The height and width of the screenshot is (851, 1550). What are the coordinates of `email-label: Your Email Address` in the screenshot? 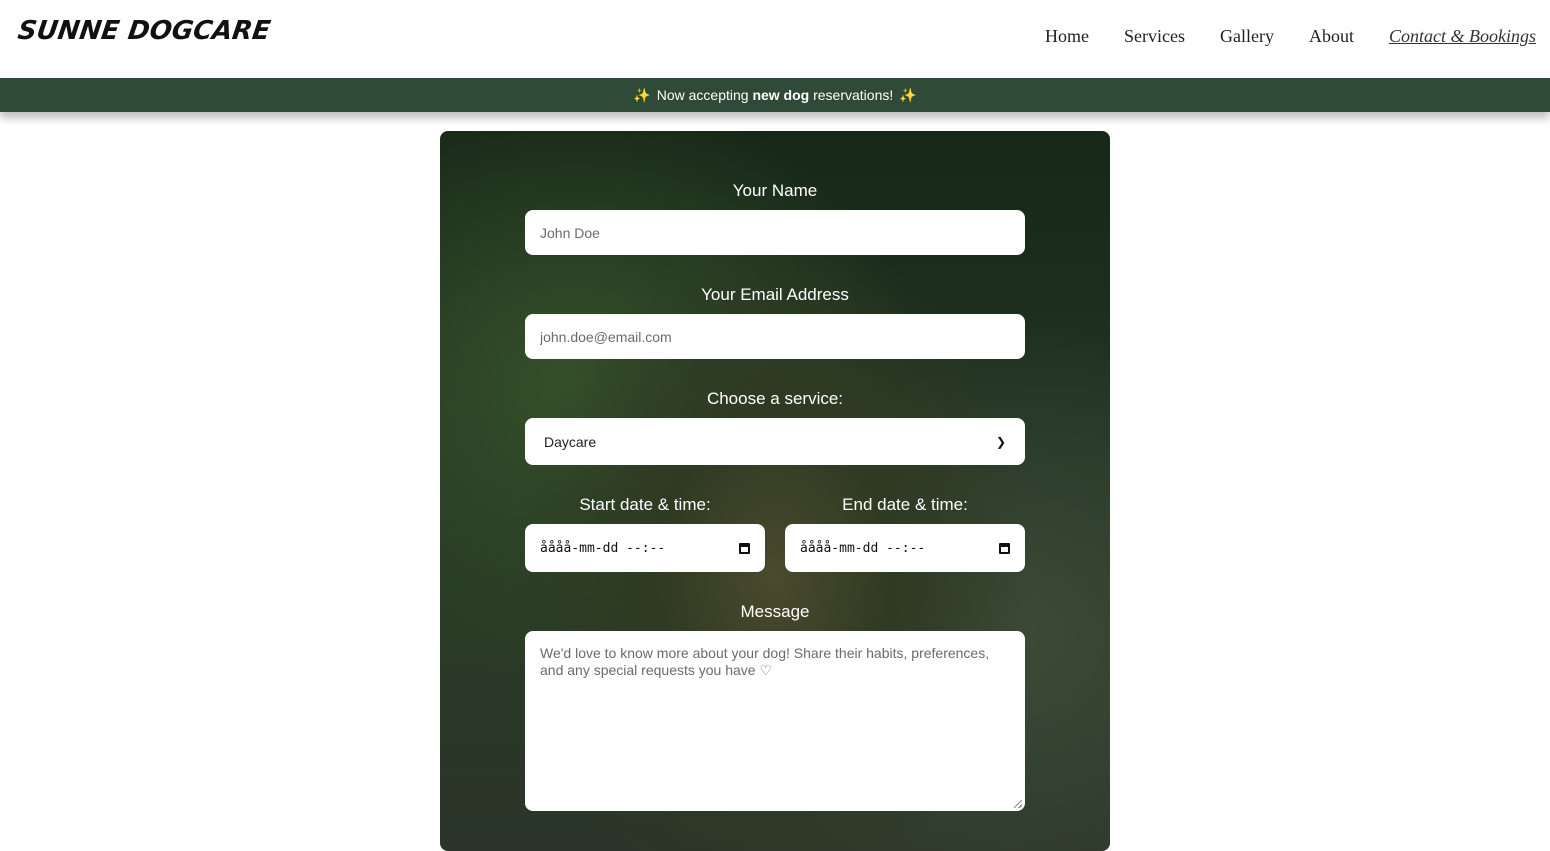 It's located at (775, 294).